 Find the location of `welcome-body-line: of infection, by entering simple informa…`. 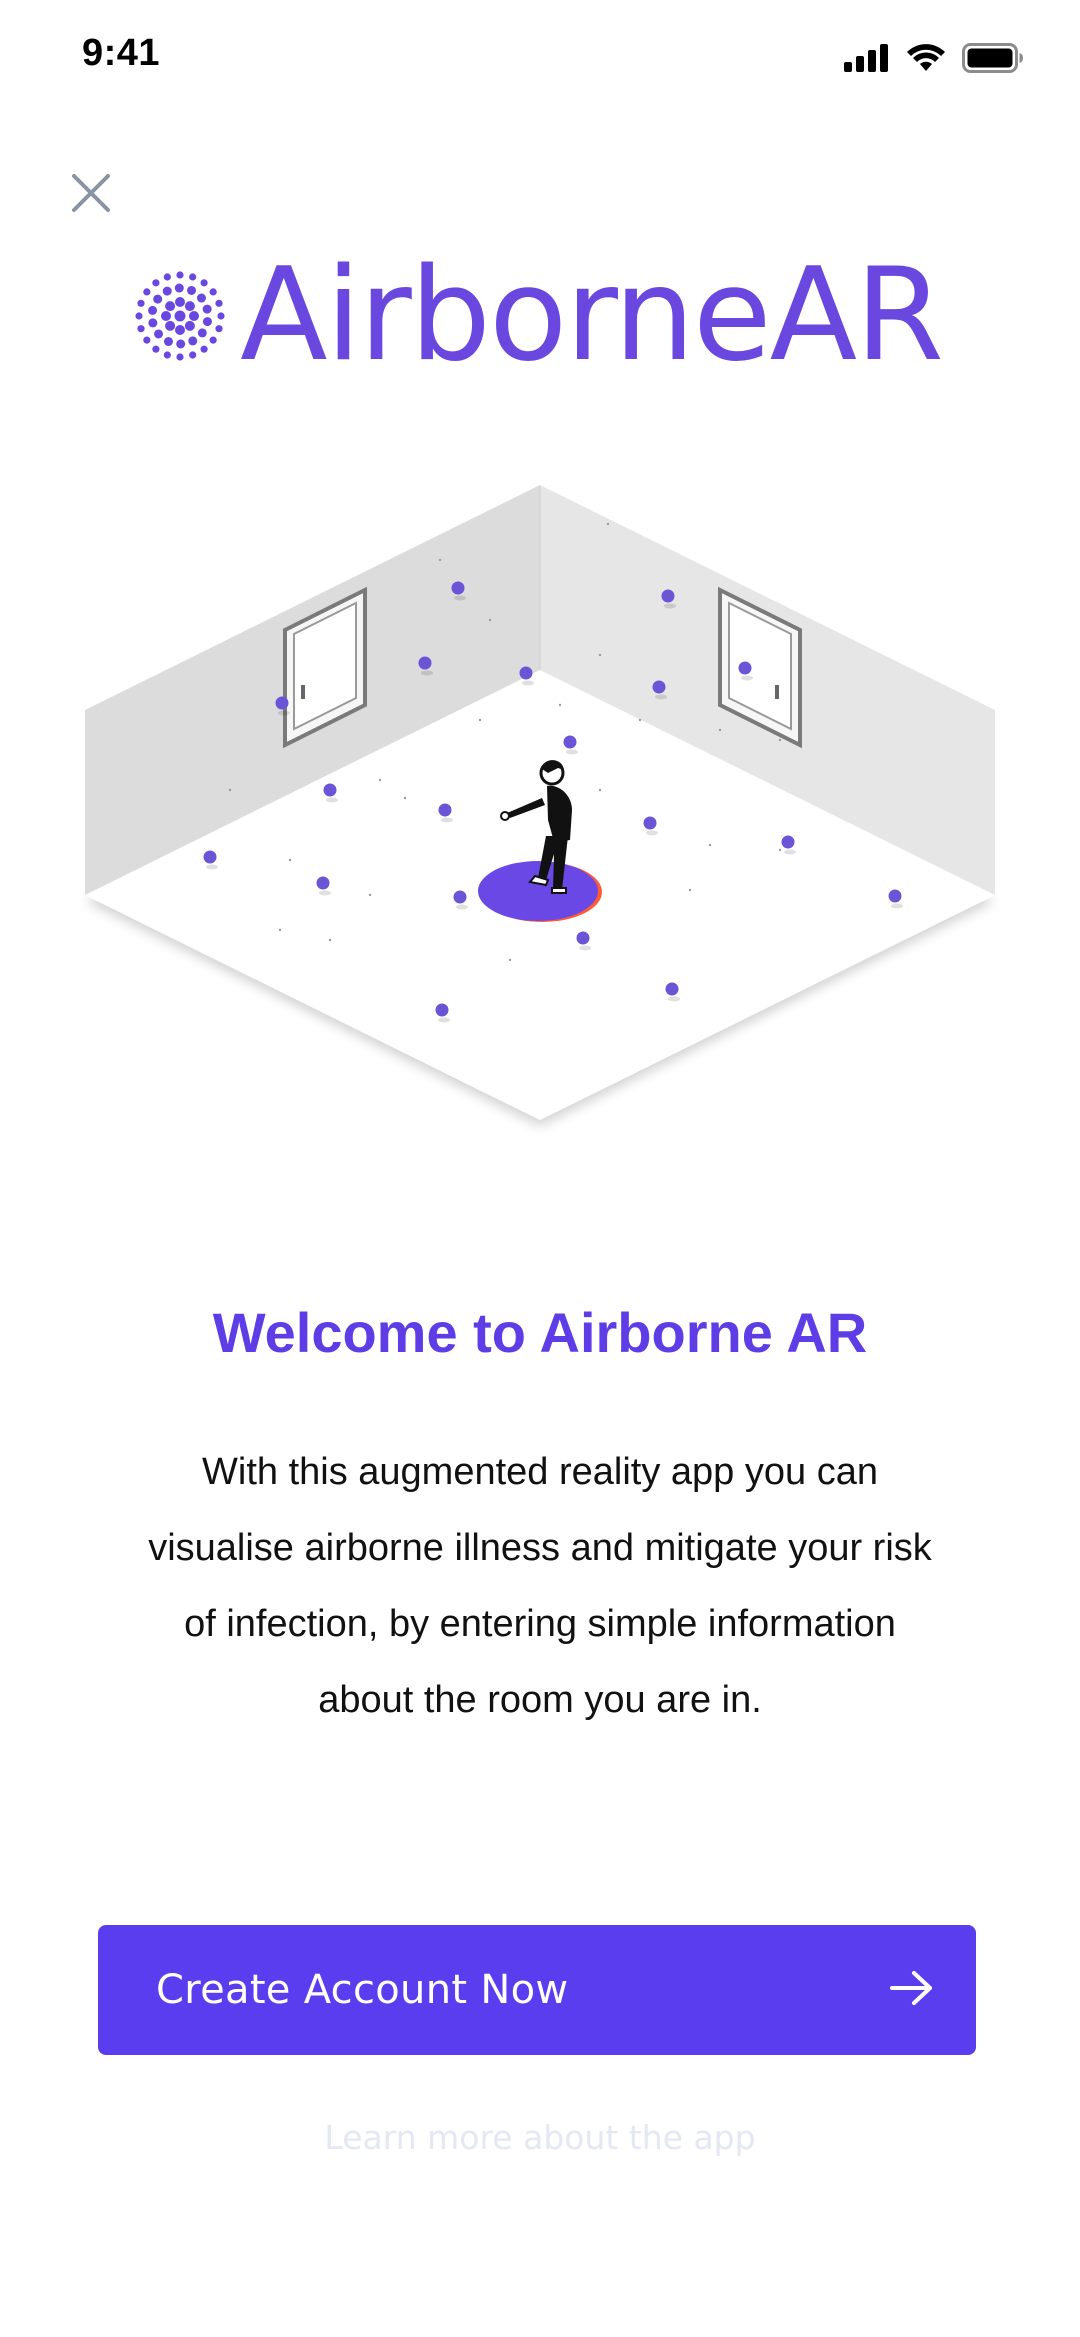

welcome-body-line: of infection, by entering simple informa… is located at coordinates (540, 1624).